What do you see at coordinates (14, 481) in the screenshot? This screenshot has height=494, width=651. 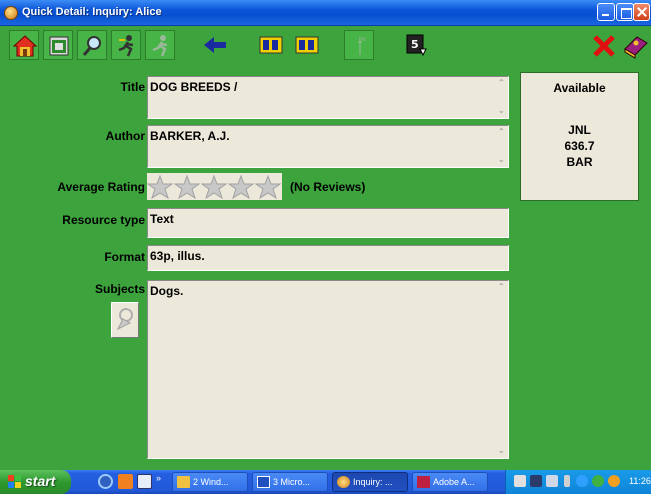 I see `windows-flag-icon` at bounding box center [14, 481].